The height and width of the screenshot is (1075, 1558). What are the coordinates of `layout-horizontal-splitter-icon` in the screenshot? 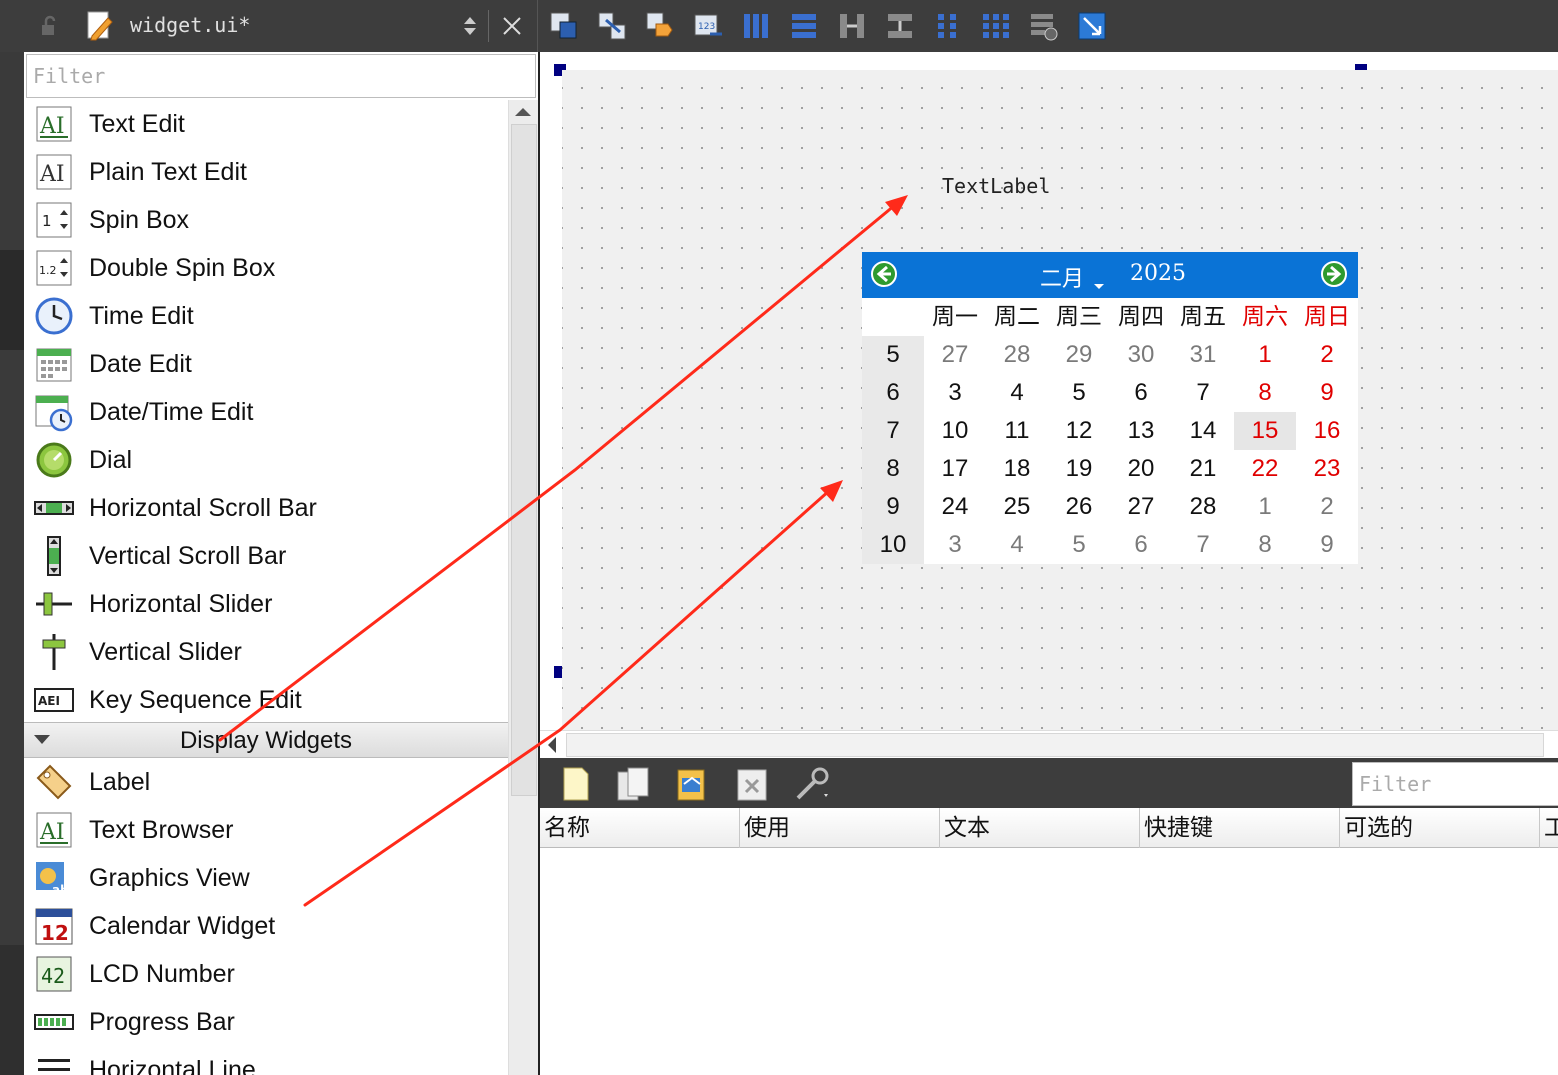 It's located at (852, 26).